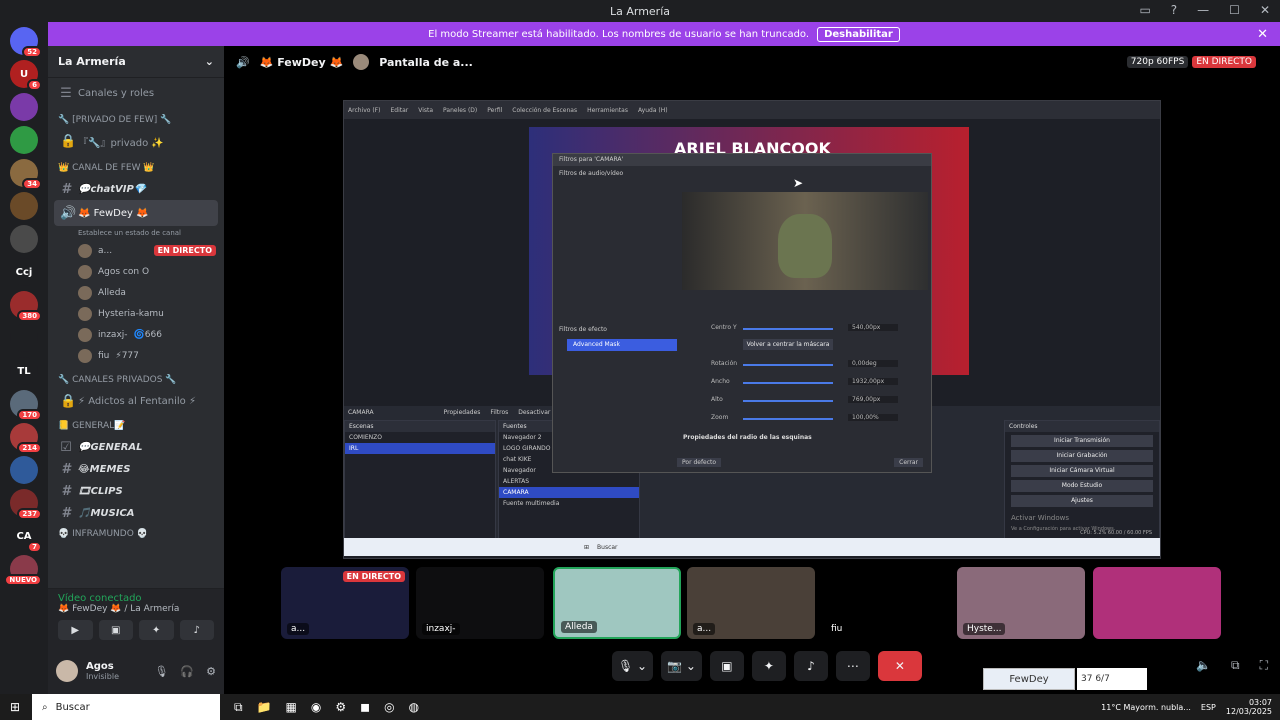  I want to click on voice-status: Vídeo conectado, so click(136, 598).